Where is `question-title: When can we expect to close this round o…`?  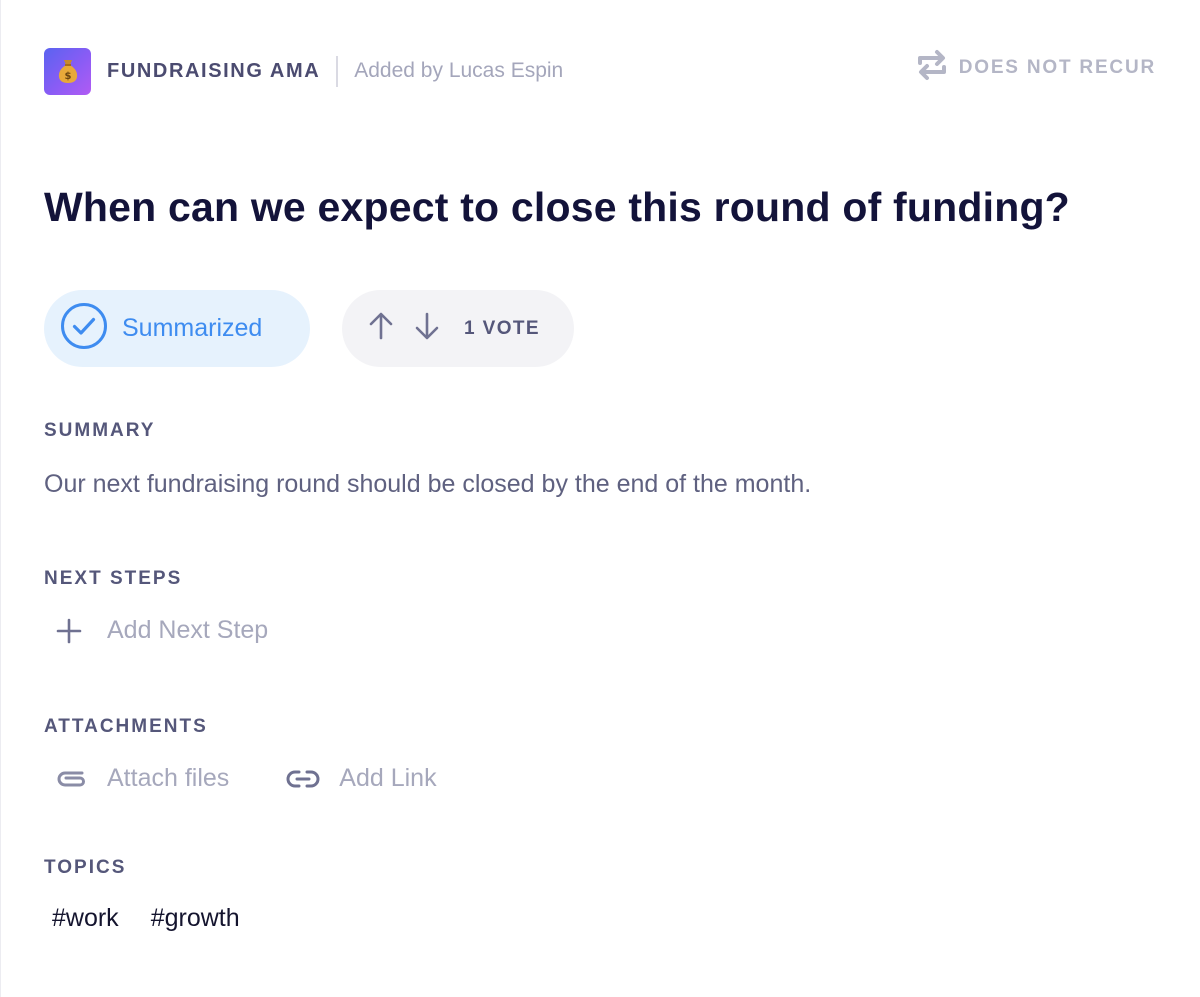
question-title: When can we expect to close this round o… is located at coordinates (557, 207).